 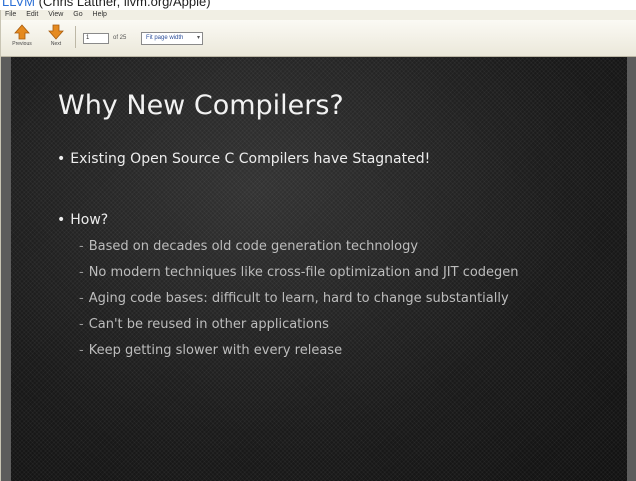 I want to click on figure-caption: LLVM (Chris Lattner, llvm.org/Apple), so click(x=106, y=4).